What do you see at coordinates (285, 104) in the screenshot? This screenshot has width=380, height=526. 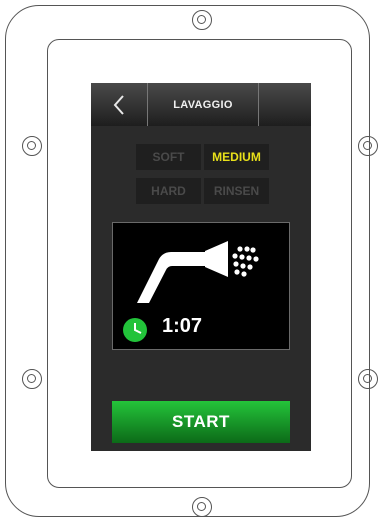 I see `top-bar-empty-slot` at bounding box center [285, 104].